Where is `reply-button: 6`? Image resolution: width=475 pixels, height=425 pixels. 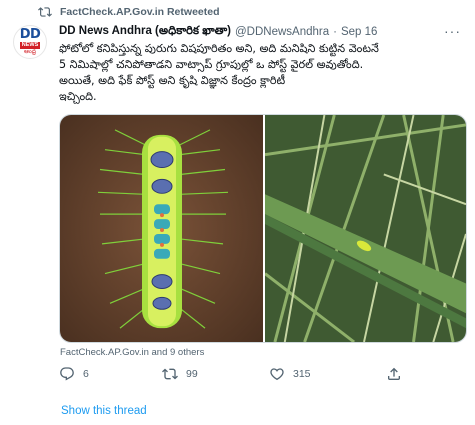
reply-button: 6 is located at coordinates (74, 374).